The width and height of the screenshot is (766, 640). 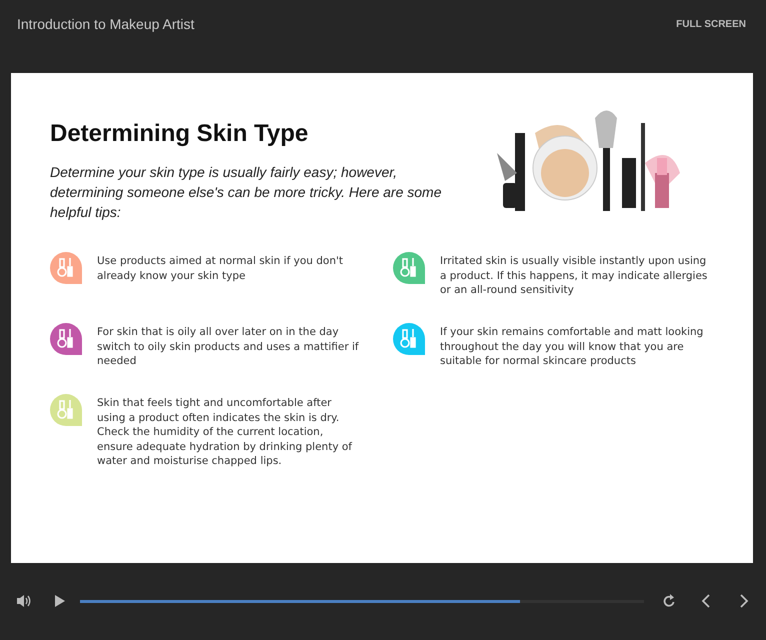 I want to click on course-title: Introduction to Makeup Artist, so click(x=105, y=24).